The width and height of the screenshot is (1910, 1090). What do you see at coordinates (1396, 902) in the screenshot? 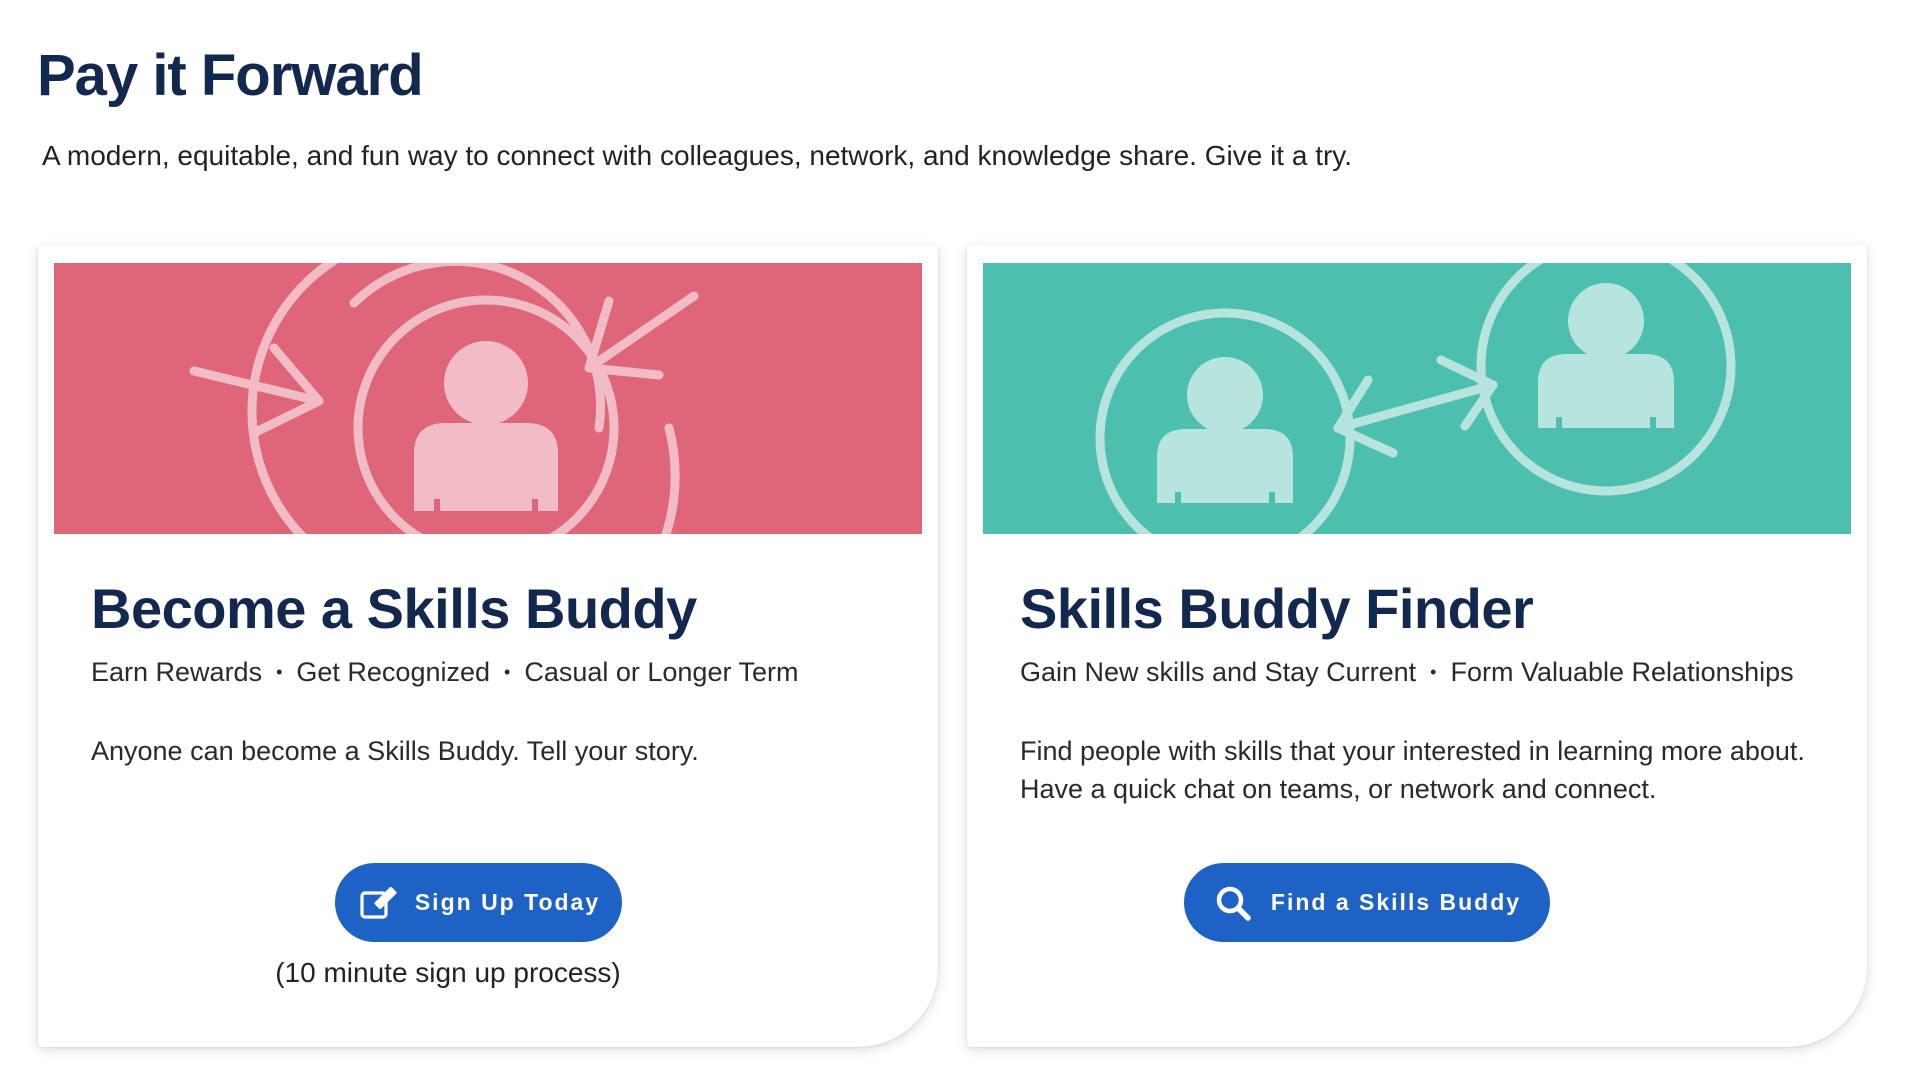
I see `button-label: Find a Skills Buddy` at bounding box center [1396, 902].